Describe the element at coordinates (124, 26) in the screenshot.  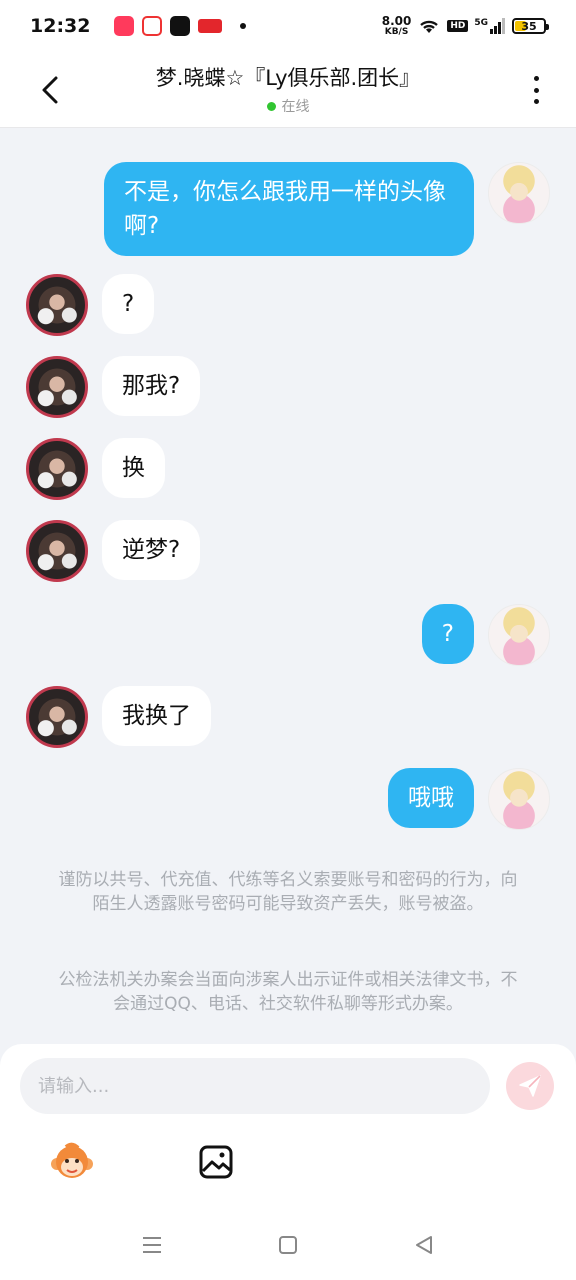
I see `shopping-app-icon` at that location.